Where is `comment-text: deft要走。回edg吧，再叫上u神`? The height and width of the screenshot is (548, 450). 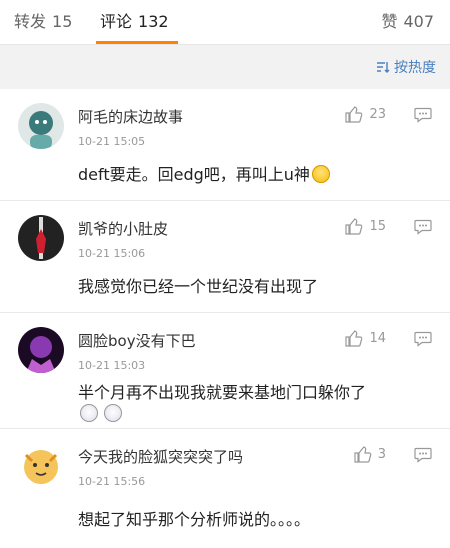 comment-text: deft要走。回edg吧，再叫上u神 is located at coordinates (204, 173).